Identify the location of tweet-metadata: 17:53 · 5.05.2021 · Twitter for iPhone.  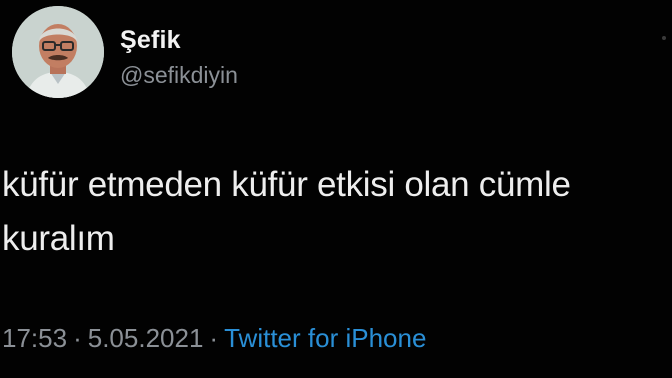
(214, 338).